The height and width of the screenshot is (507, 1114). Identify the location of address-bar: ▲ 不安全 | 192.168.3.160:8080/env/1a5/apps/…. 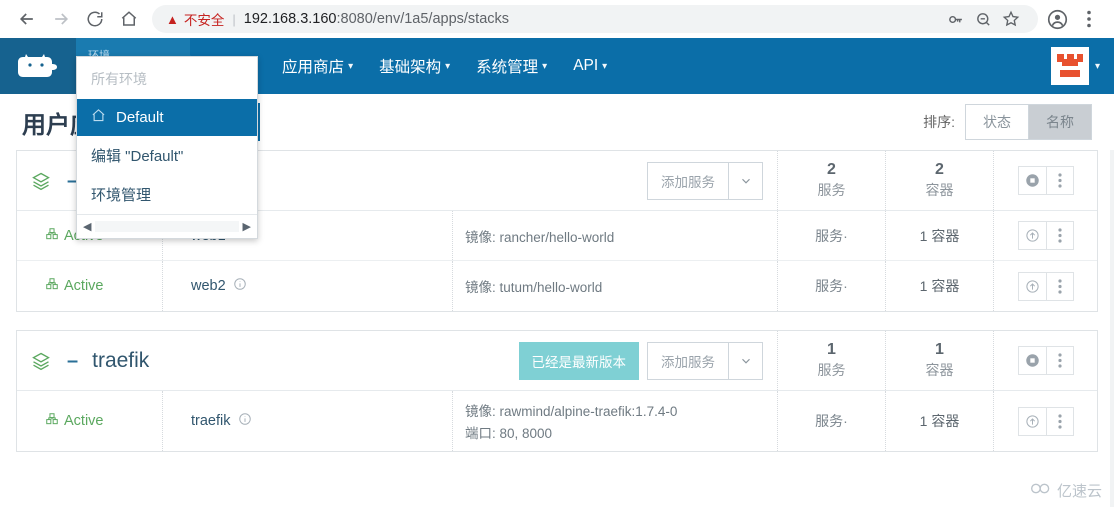
(595, 19).